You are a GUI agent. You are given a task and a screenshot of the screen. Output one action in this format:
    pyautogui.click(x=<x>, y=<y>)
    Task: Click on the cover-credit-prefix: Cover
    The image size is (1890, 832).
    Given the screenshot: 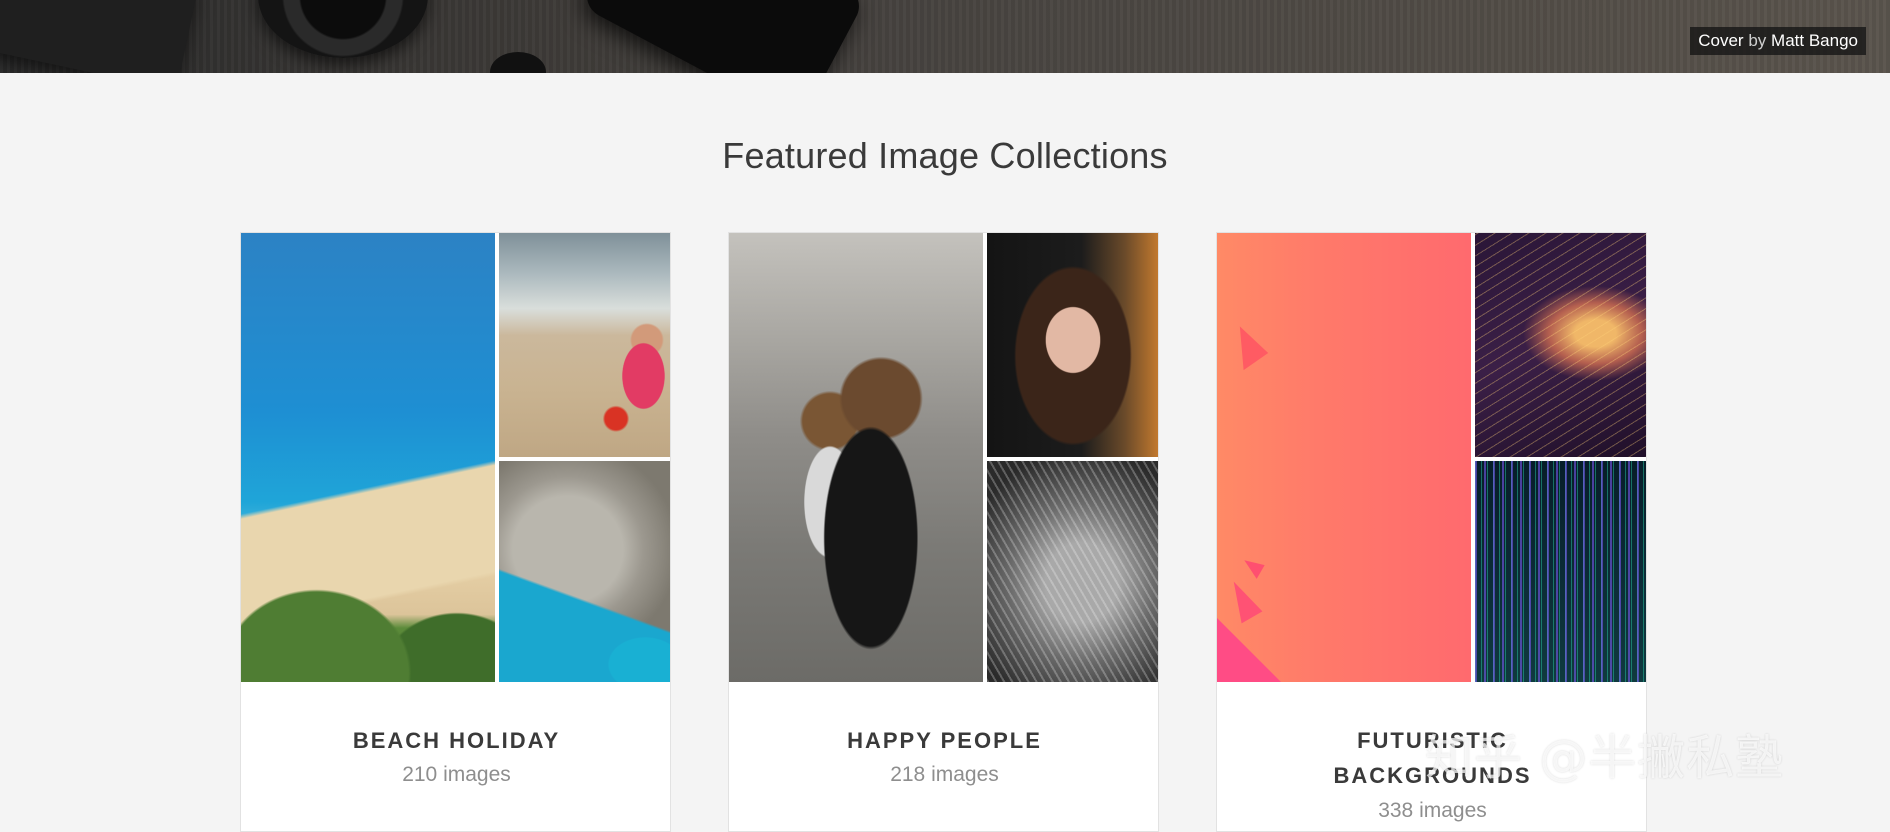 What is the action you would take?
    pyautogui.click(x=1721, y=40)
    